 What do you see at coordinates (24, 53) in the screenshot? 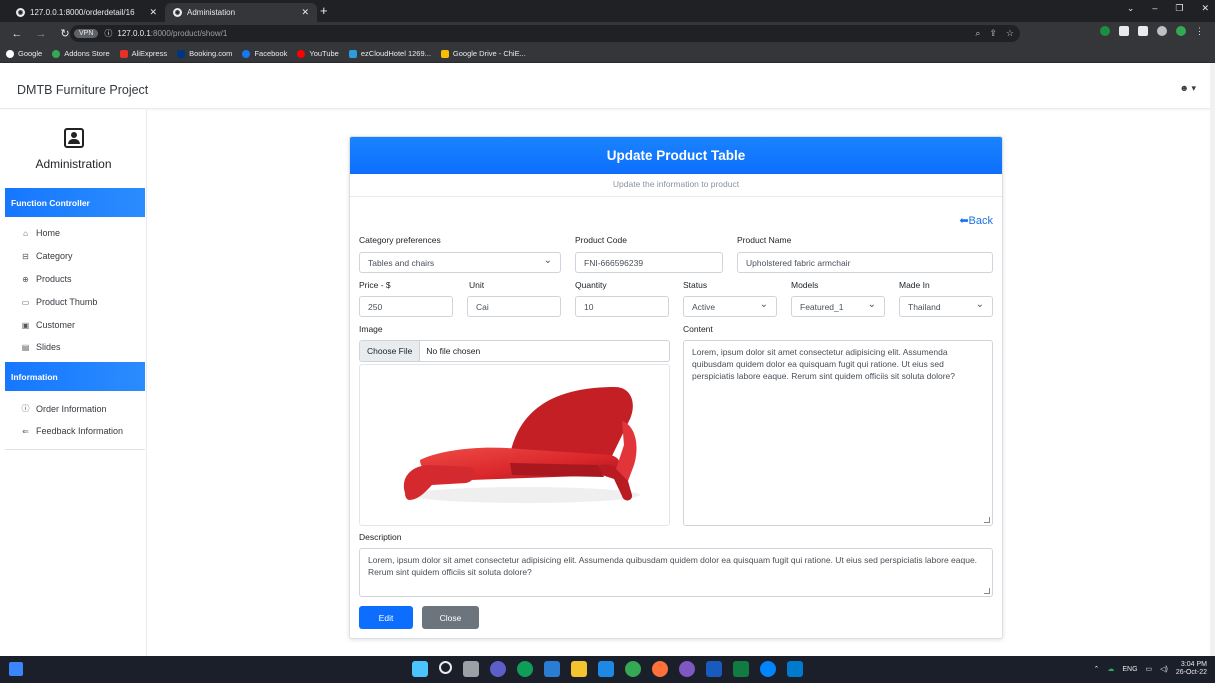
I see `bookmark-google: Google` at bounding box center [24, 53].